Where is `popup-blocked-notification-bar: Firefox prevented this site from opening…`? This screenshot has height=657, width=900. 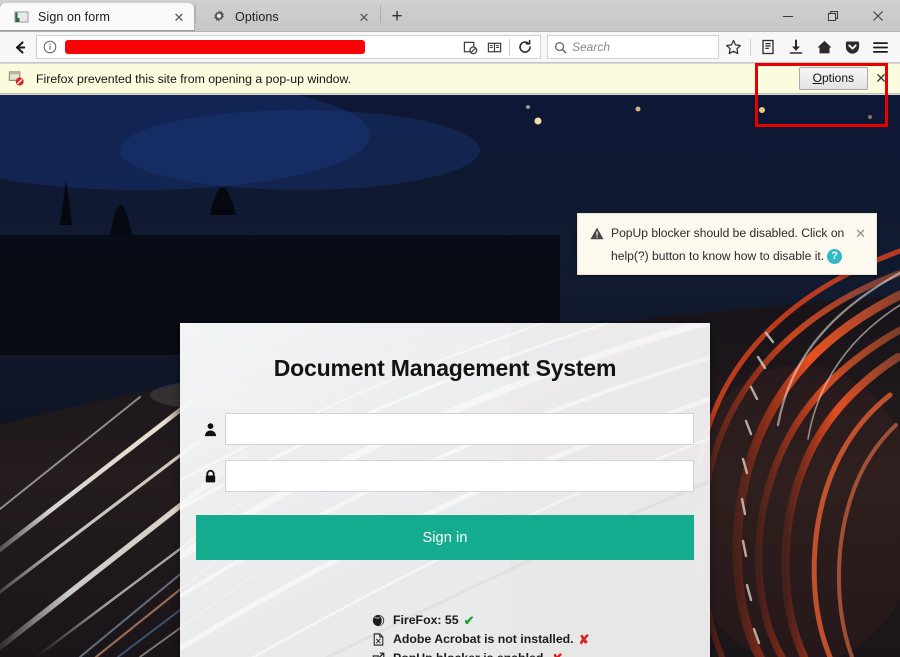 popup-blocked-notification-bar: Firefox prevented this site from opening… is located at coordinates (450, 79).